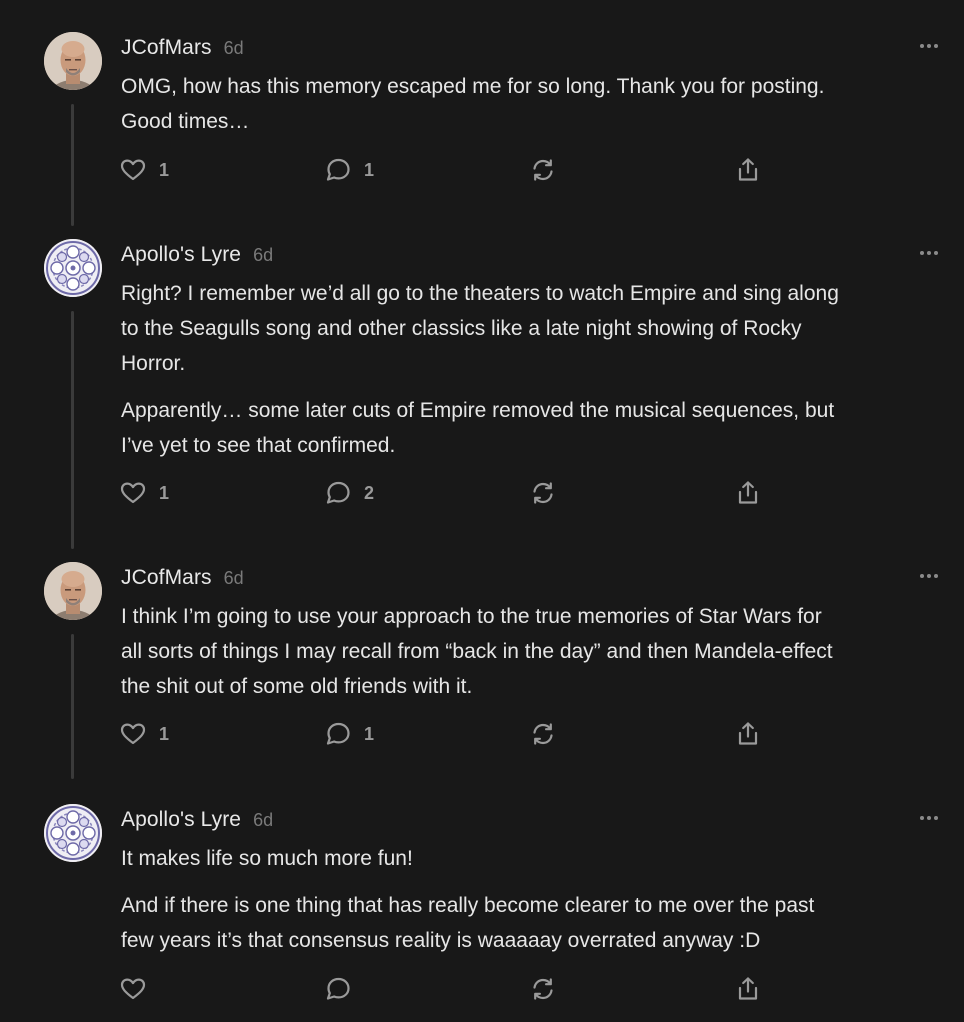 This screenshot has width=964, height=1022. Describe the element at coordinates (267, 858) in the screenshot. I see `comment-text: It makes life so much more fun!` at that location.